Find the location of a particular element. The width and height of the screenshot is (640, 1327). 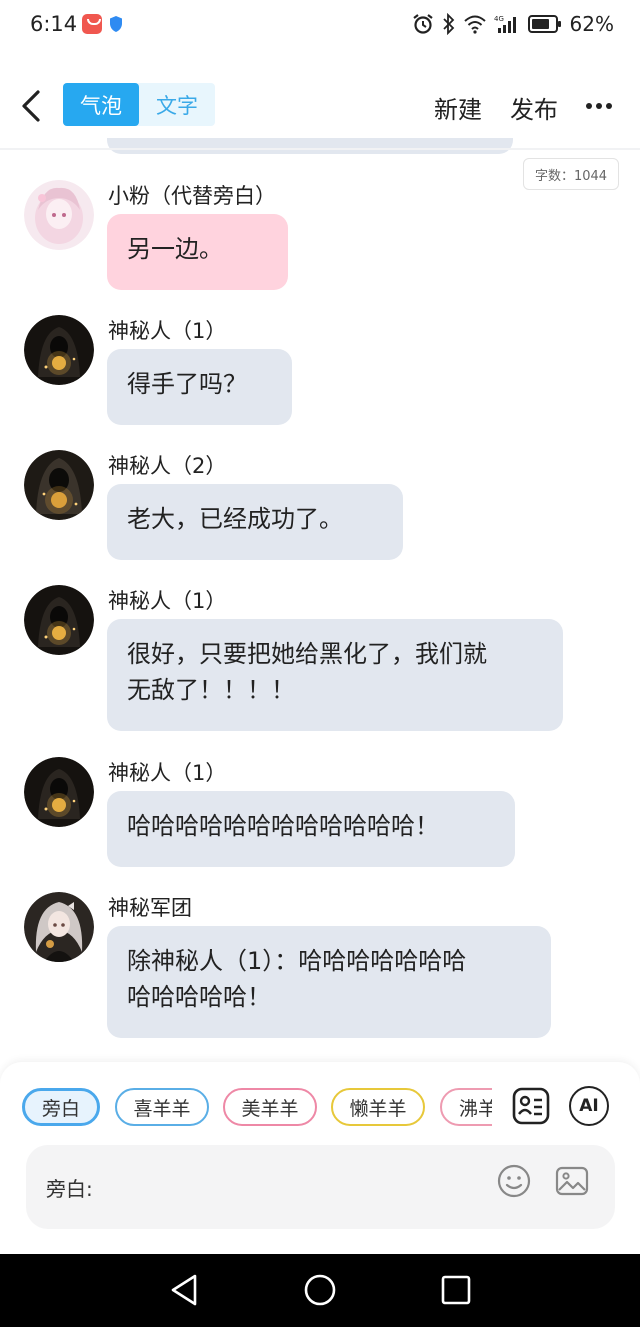

message-text: 哈哈哈哈哈哈哈哈哈哈哈哈！ is located at coordinates (283, 826).